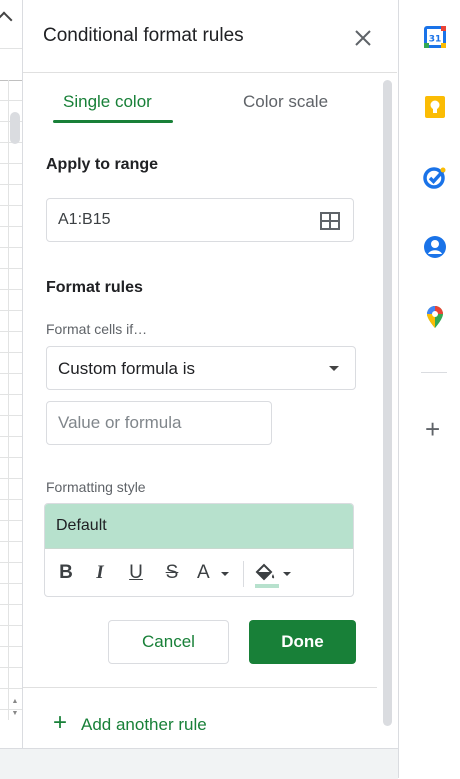  Describe the element at coordinates (144, 724) in the screenshot. I see `add-rule-label: Add another rule` at that location.